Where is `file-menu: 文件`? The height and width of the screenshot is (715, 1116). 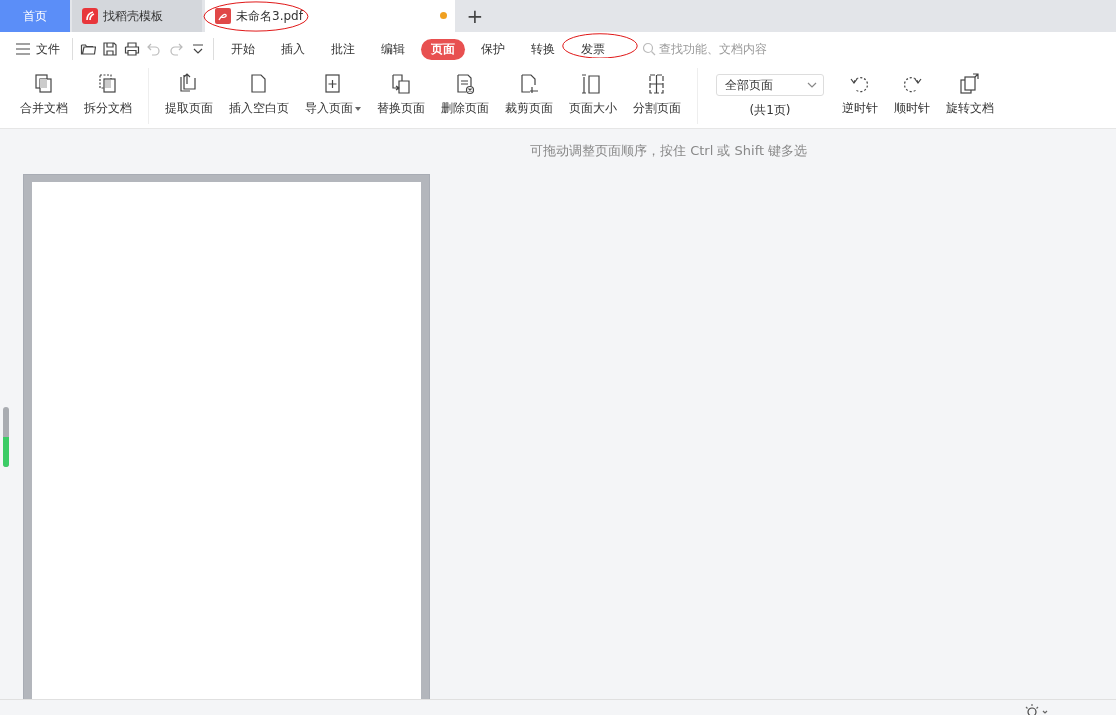
file-menu: 文件 is located at coordinates (38, 49).